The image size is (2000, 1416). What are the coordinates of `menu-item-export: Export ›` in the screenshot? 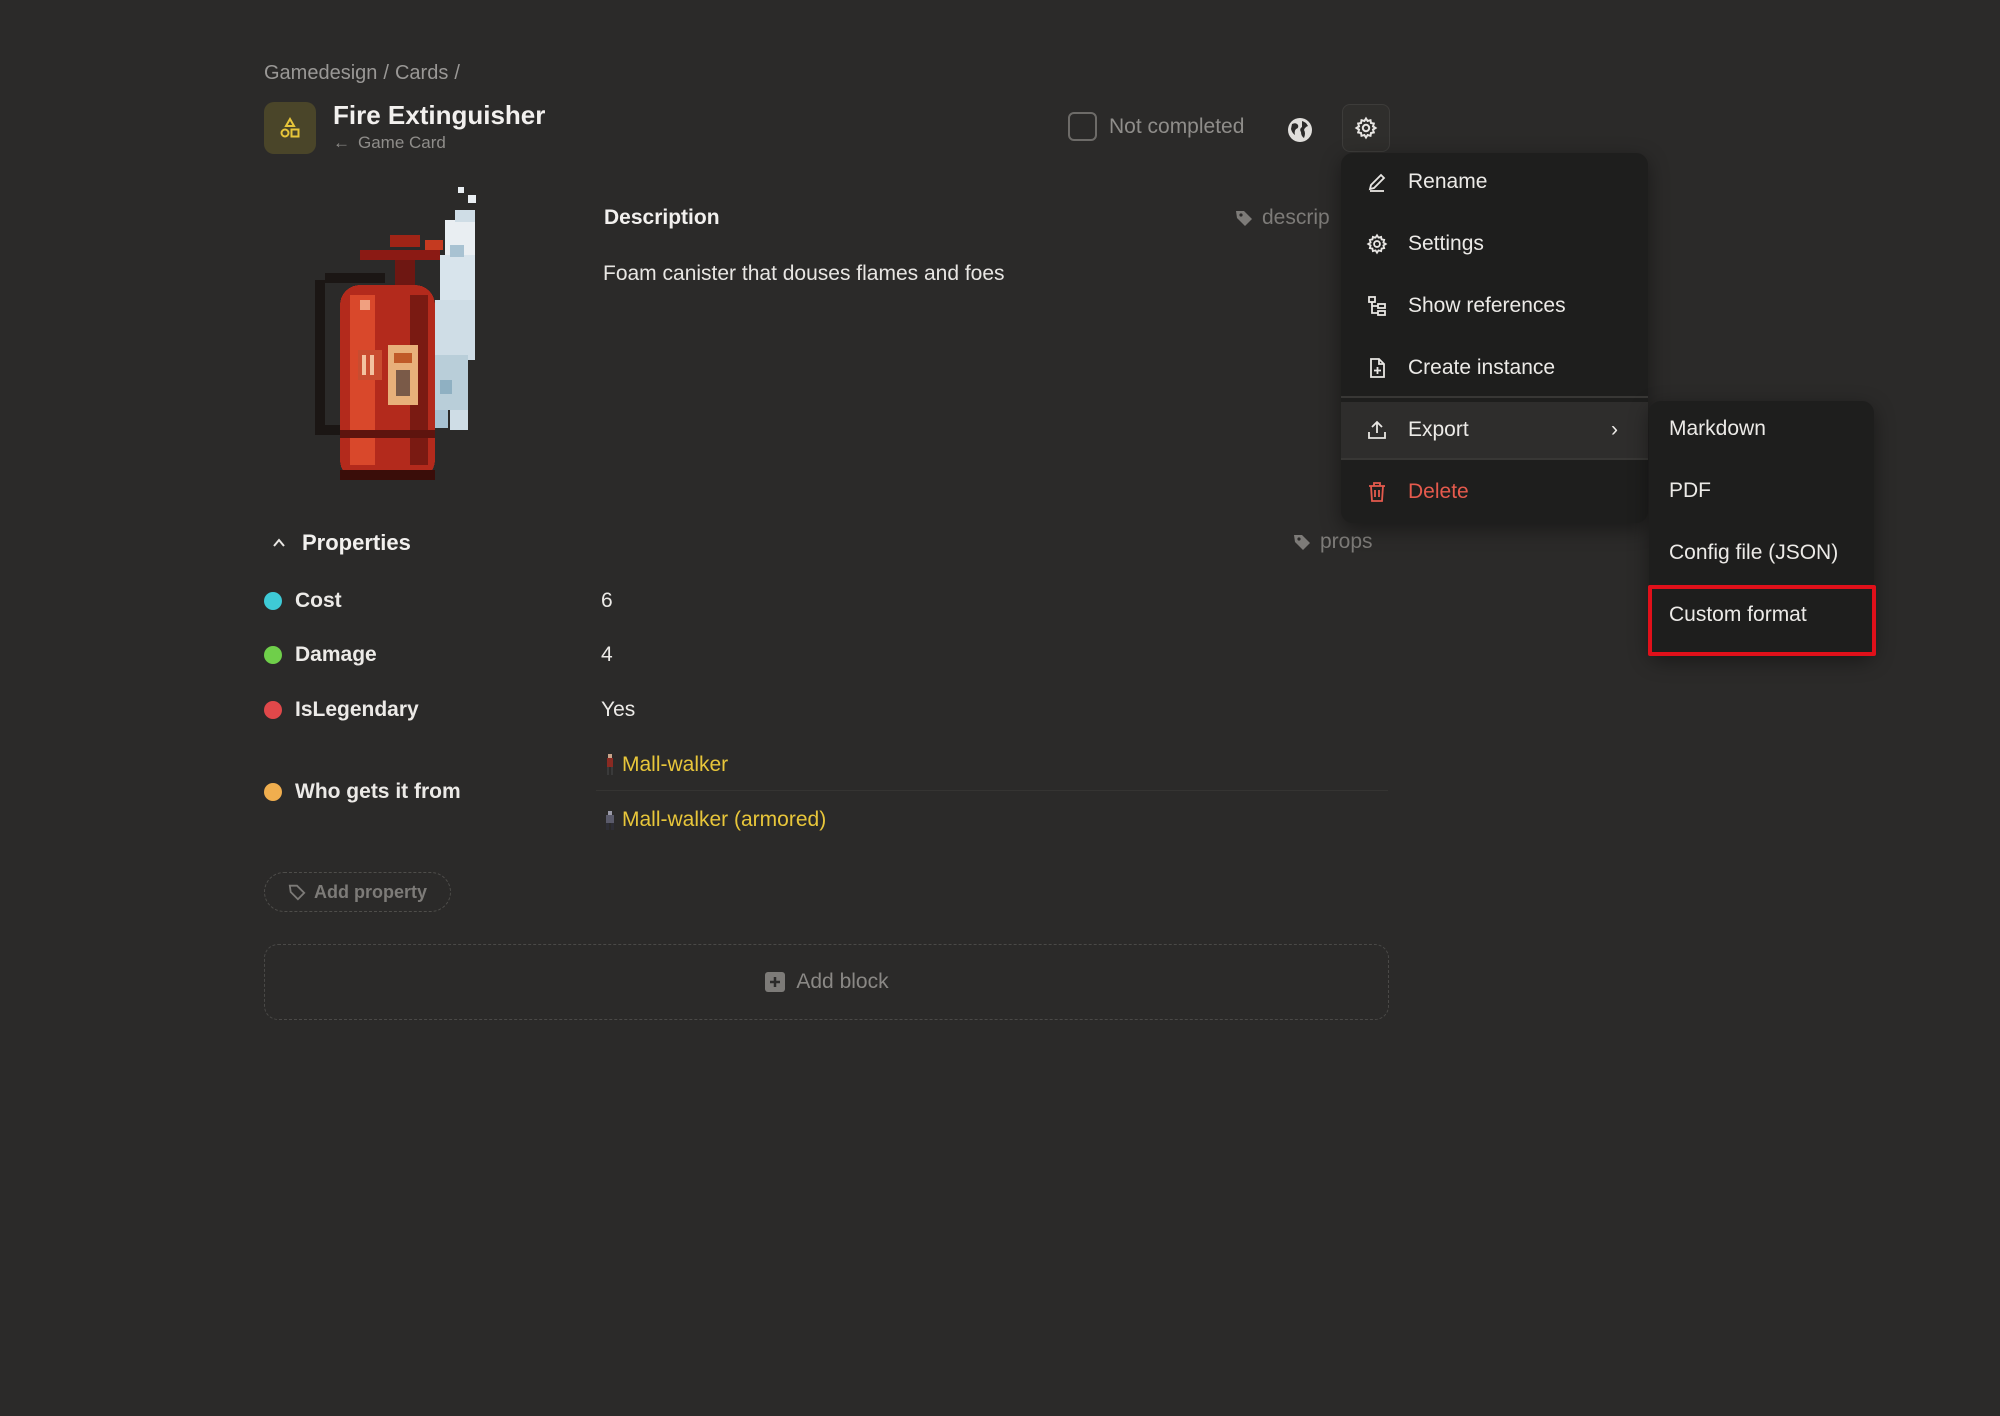 It's located at (1494, 430).